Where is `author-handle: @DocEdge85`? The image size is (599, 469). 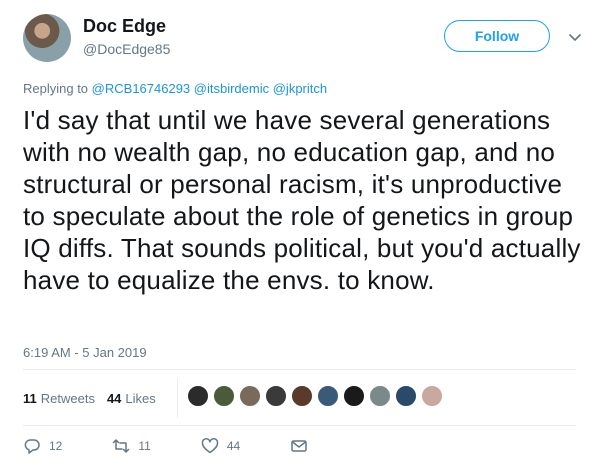
author-handle: @DocEdge85 is located at coordinates (126, 49).